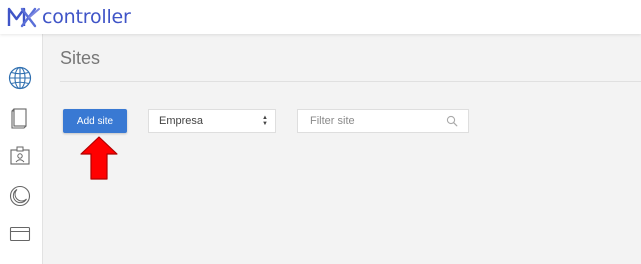 This screenshot has width=641, height=264. What do you see at coordinates (212, 121) in the screenshot?
I see `company-select: Empresa ▲ ▼` at bounding box center [212, 121].